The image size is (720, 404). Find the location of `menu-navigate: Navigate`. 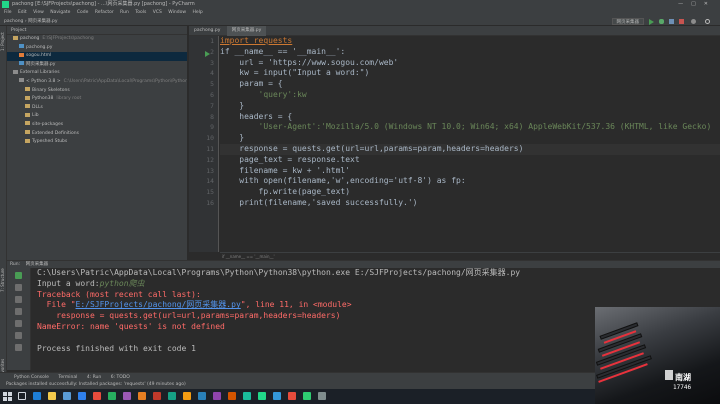

menu-navigate: Navigate is located at coordinates (60, 12).